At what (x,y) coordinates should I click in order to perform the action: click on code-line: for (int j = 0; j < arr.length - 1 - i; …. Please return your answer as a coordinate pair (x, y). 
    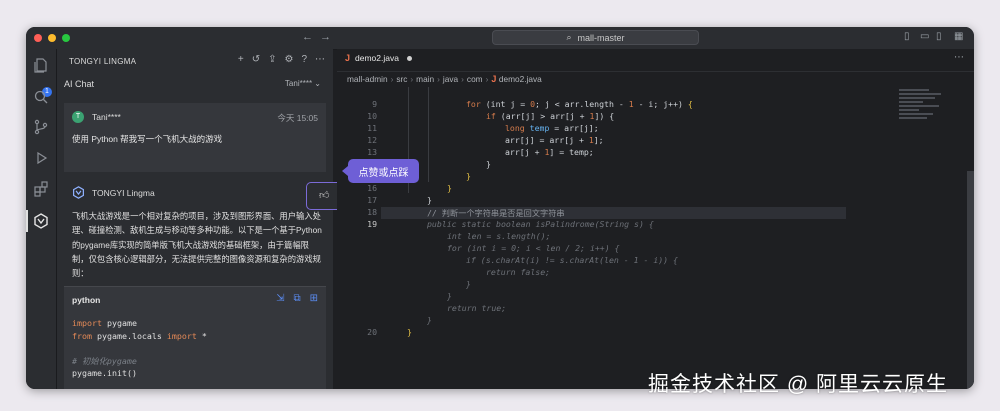
    Looking at the image, I should click on (579, 104).